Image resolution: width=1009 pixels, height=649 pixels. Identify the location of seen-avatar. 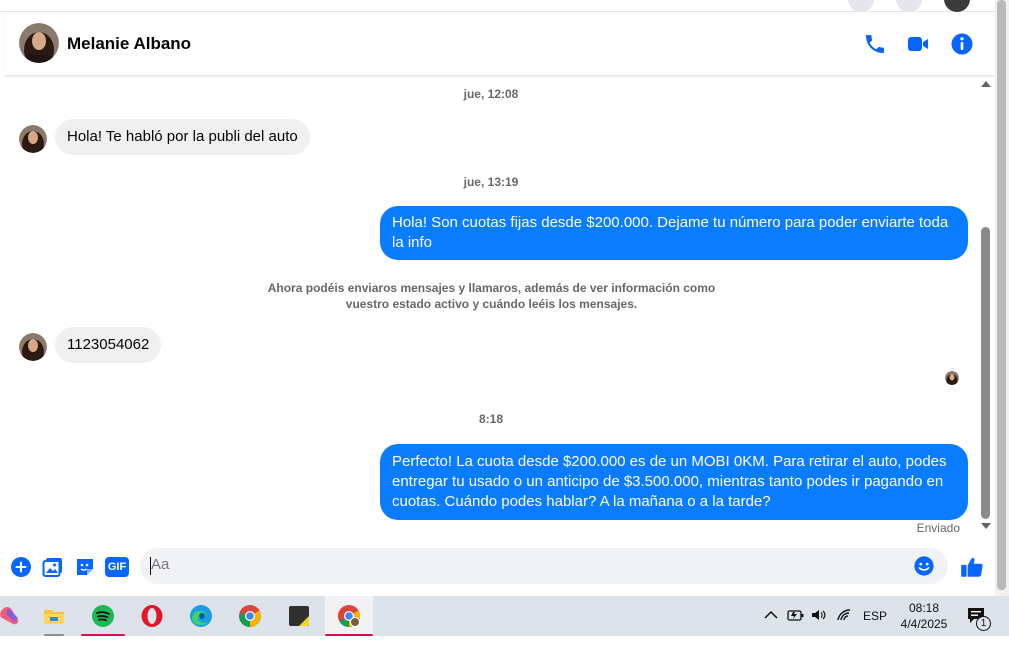
(952, 378).